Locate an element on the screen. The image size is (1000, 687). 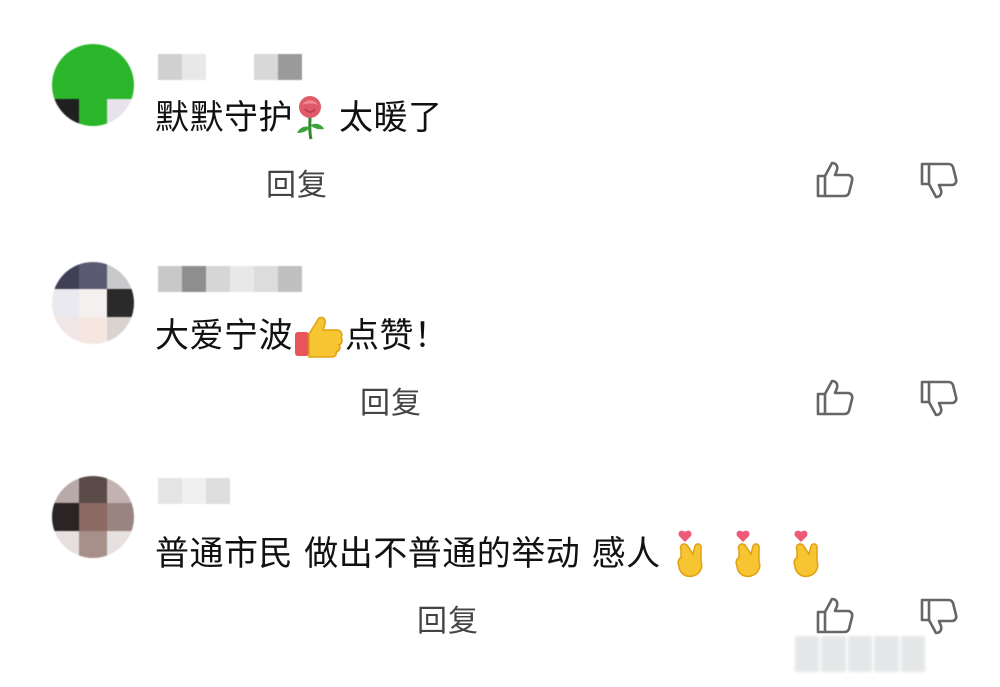
comment-text-part: 点赞！ is located at coordinates (397, 336).